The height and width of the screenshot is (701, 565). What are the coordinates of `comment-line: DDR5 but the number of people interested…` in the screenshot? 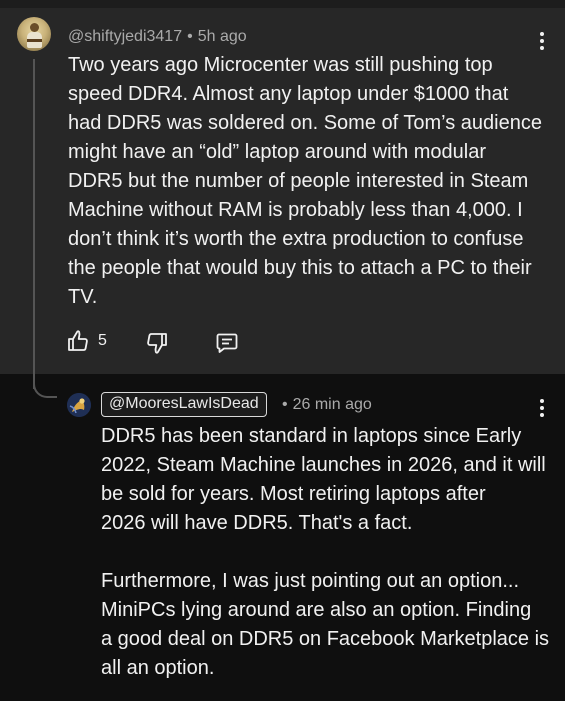 It's located at (298, 181).